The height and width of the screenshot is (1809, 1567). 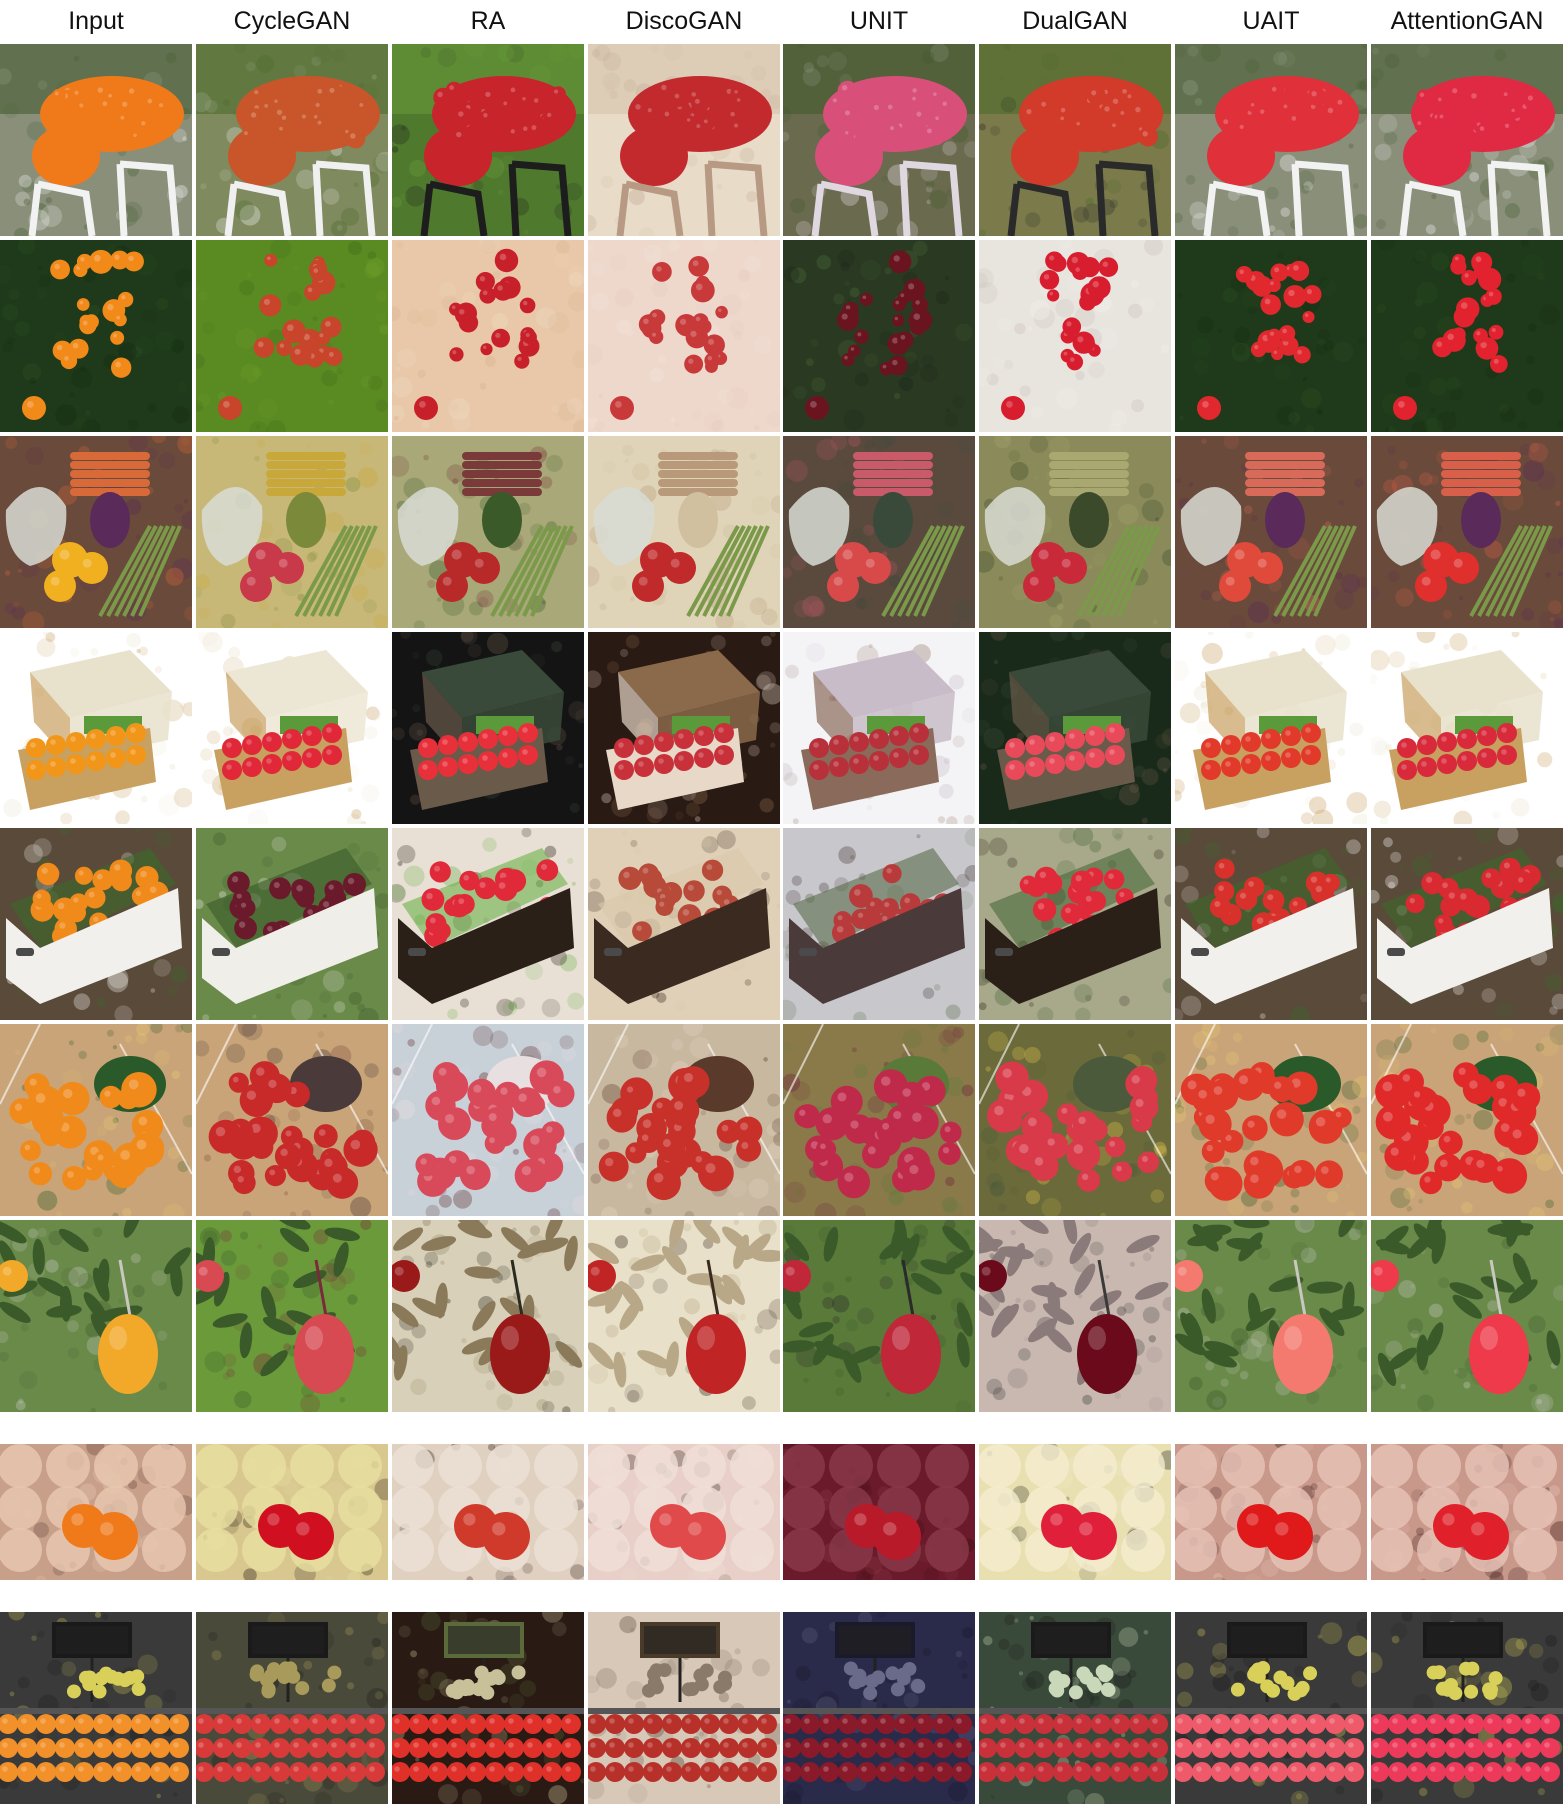 I want to click on result-tile-cafe-oranges-cyclegan, so click(x=292, y=140).